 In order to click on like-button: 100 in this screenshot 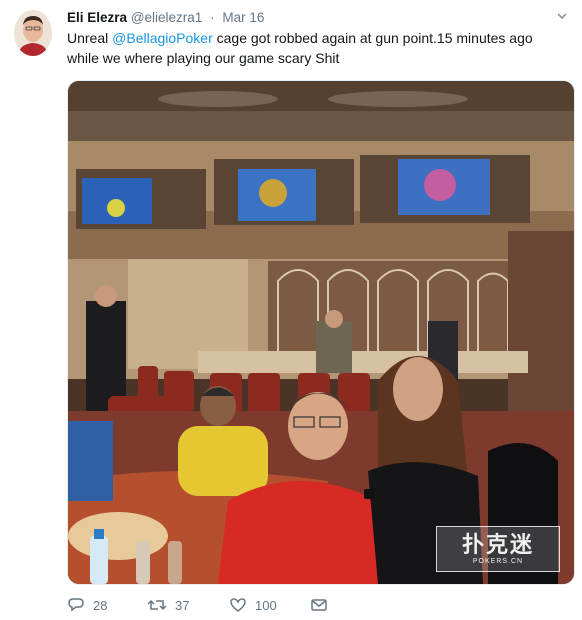, I will do `click(253, 605)`.